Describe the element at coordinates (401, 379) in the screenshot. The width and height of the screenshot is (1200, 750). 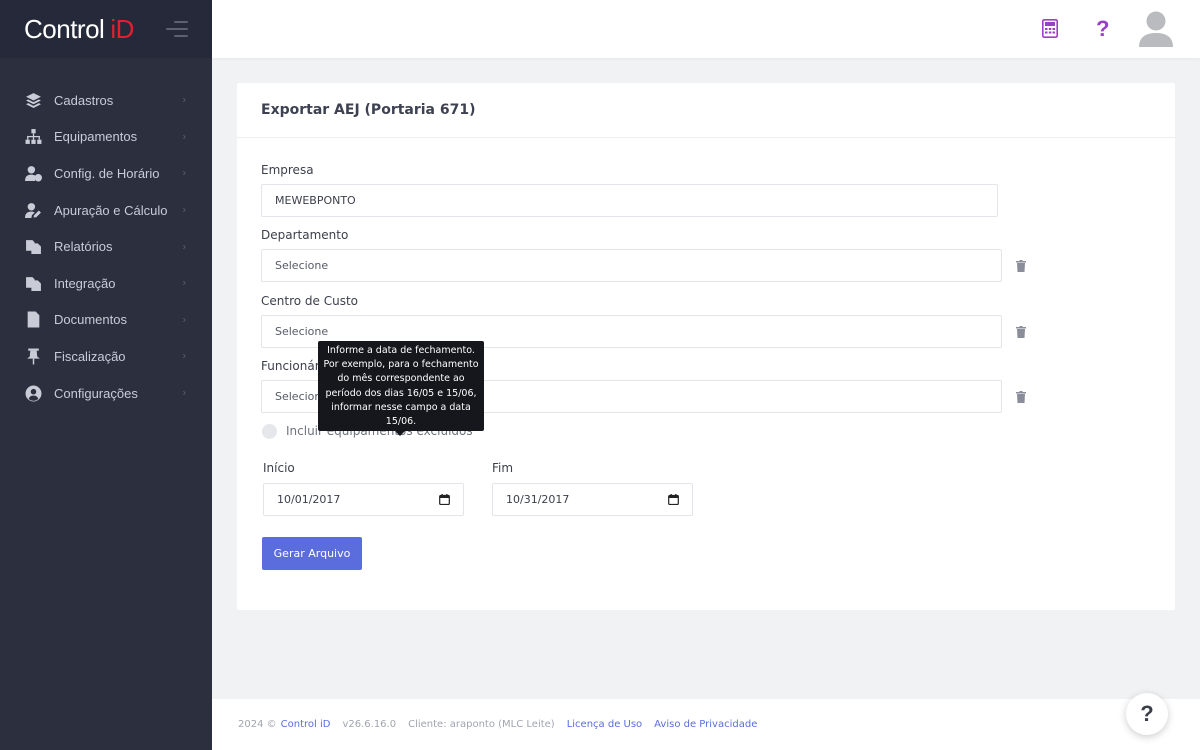
I see `tooltip-line: do mês correspondente ao` at that location.